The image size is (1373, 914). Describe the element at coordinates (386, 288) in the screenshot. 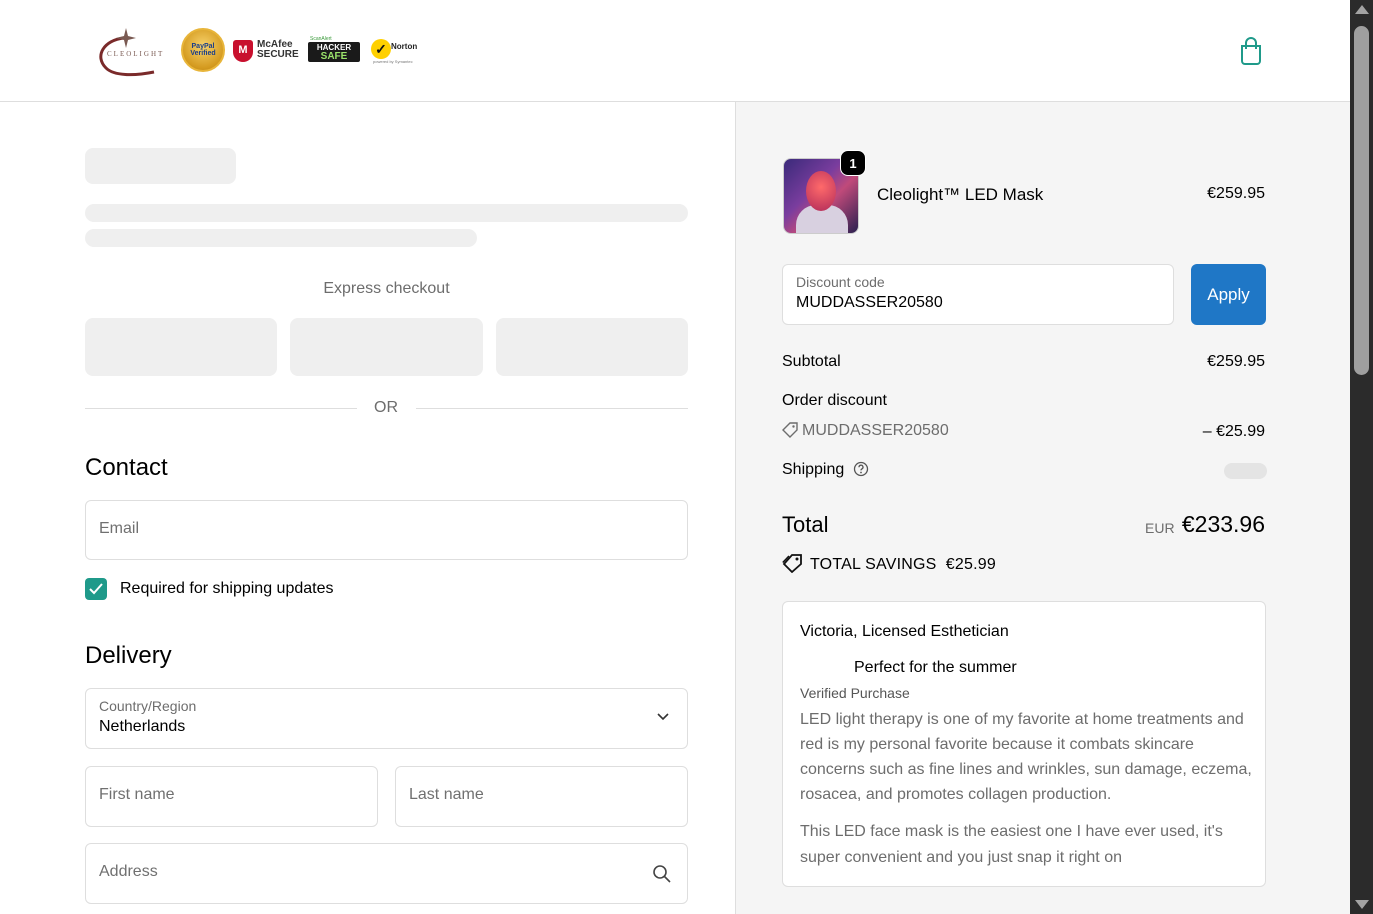

I see `express-checkout-label: Express checkout` at that location.